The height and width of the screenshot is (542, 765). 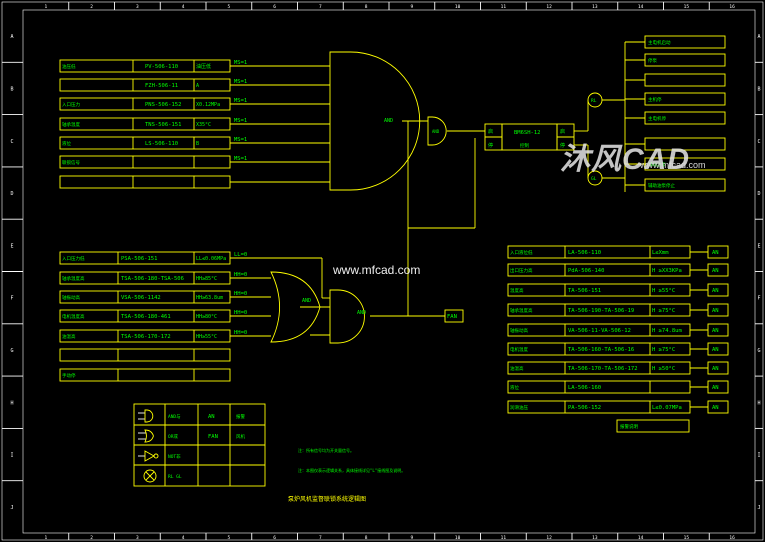 What do you see at coordinates (139, 259) in the screenshot?
I see `lower-row-tag: PSA-506-151` at bounding box center [139, 259].